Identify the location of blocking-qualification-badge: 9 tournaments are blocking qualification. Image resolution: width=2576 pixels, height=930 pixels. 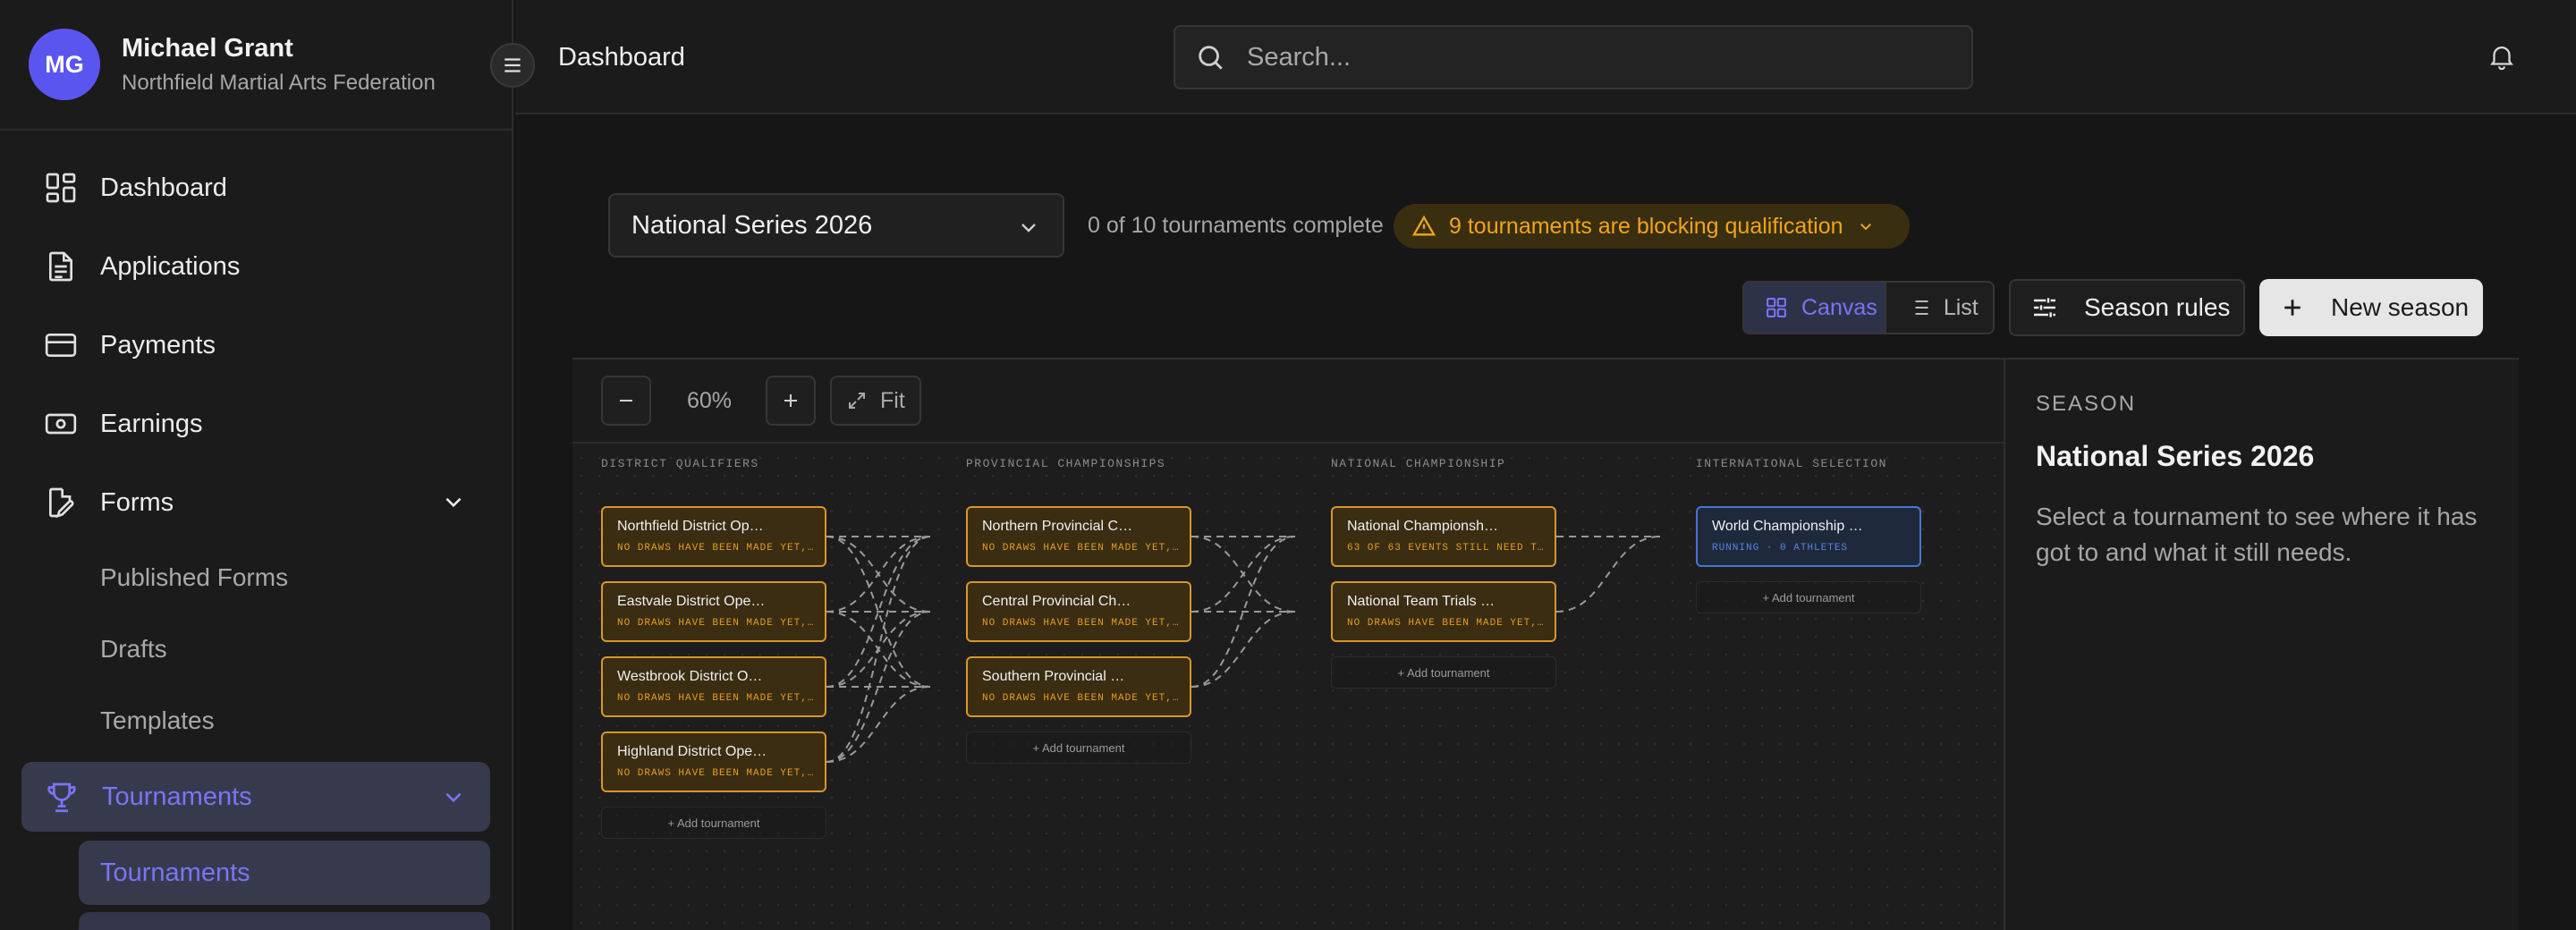
(1652, 226).